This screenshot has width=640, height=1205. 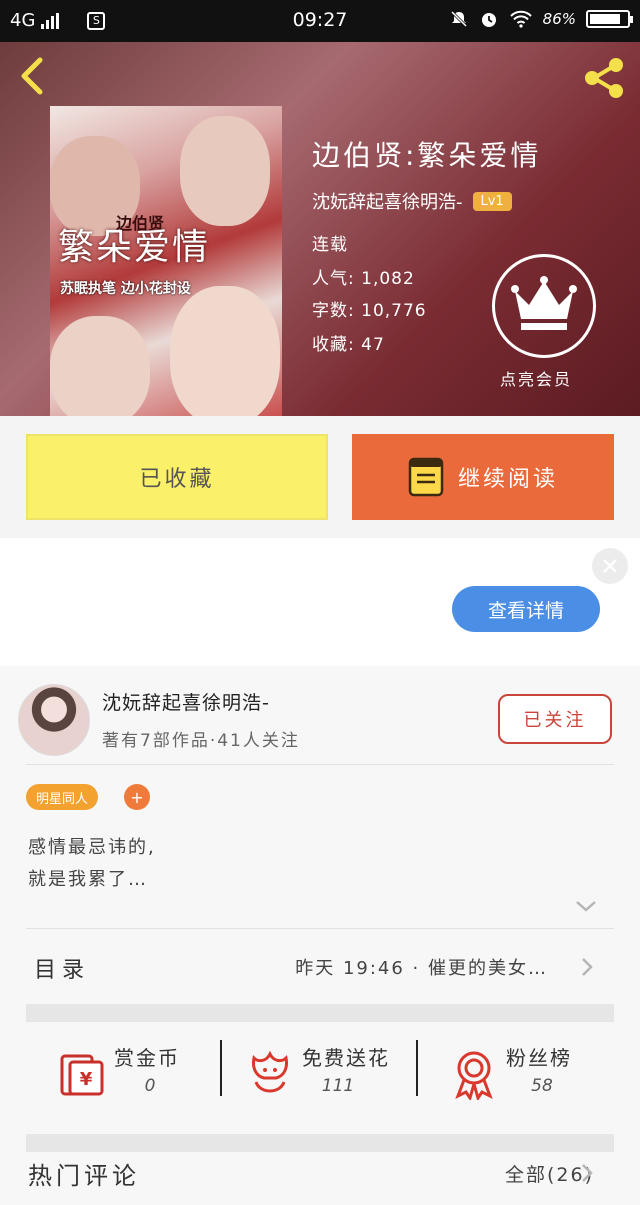 I want to click on intro-line: 感情最忌讳的,, so click(x=92, y=847).